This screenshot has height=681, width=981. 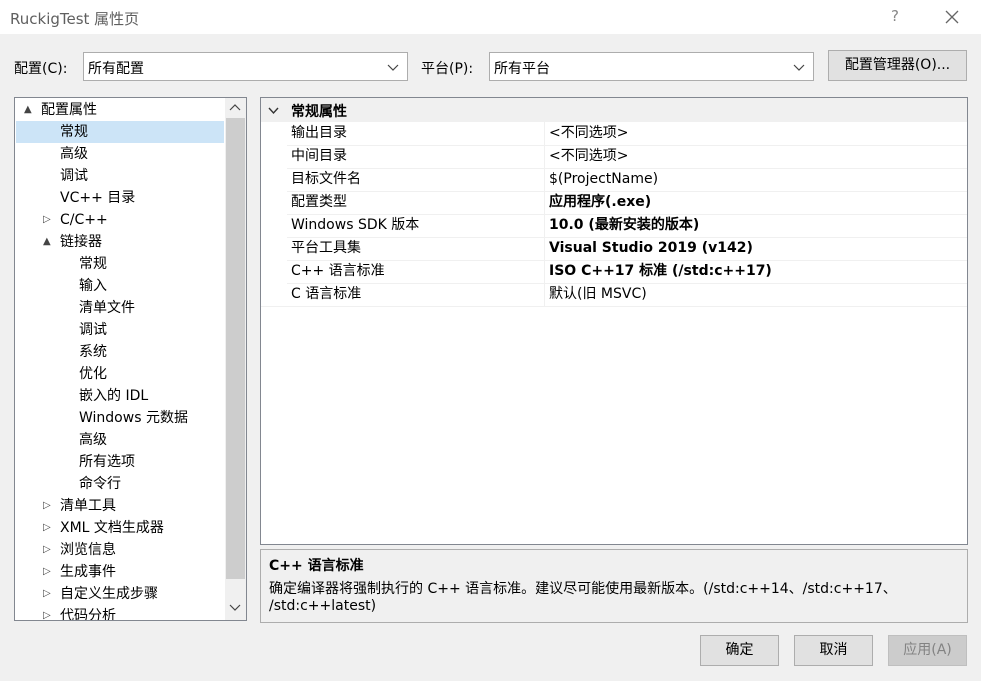 What do you see at coordinates (323, 606) in the screenshot?
I see `description-text-line2: /std:c++latest)` at bounding box center [323, 606].